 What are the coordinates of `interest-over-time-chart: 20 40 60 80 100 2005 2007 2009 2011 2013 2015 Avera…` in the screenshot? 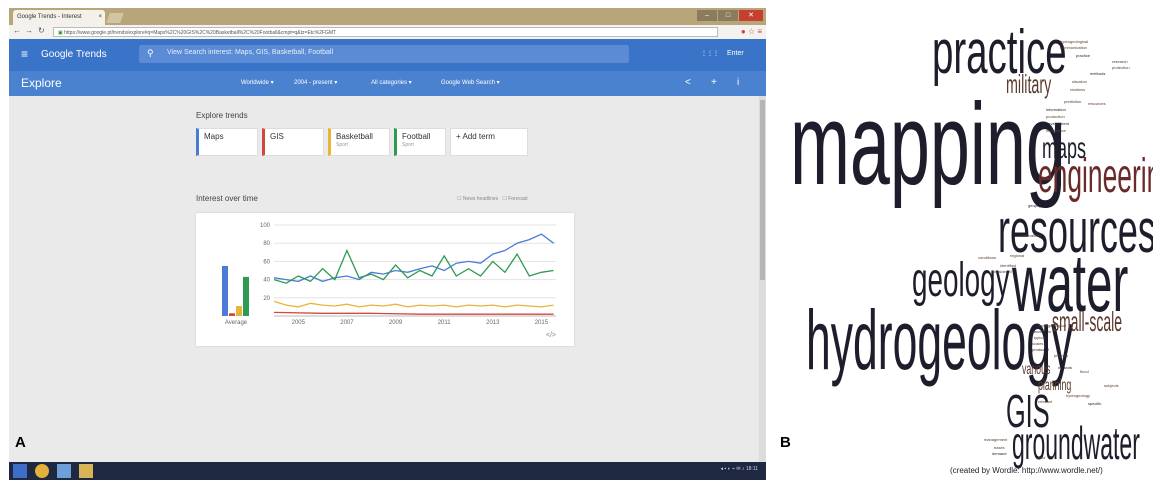 It's located at (389, 281).